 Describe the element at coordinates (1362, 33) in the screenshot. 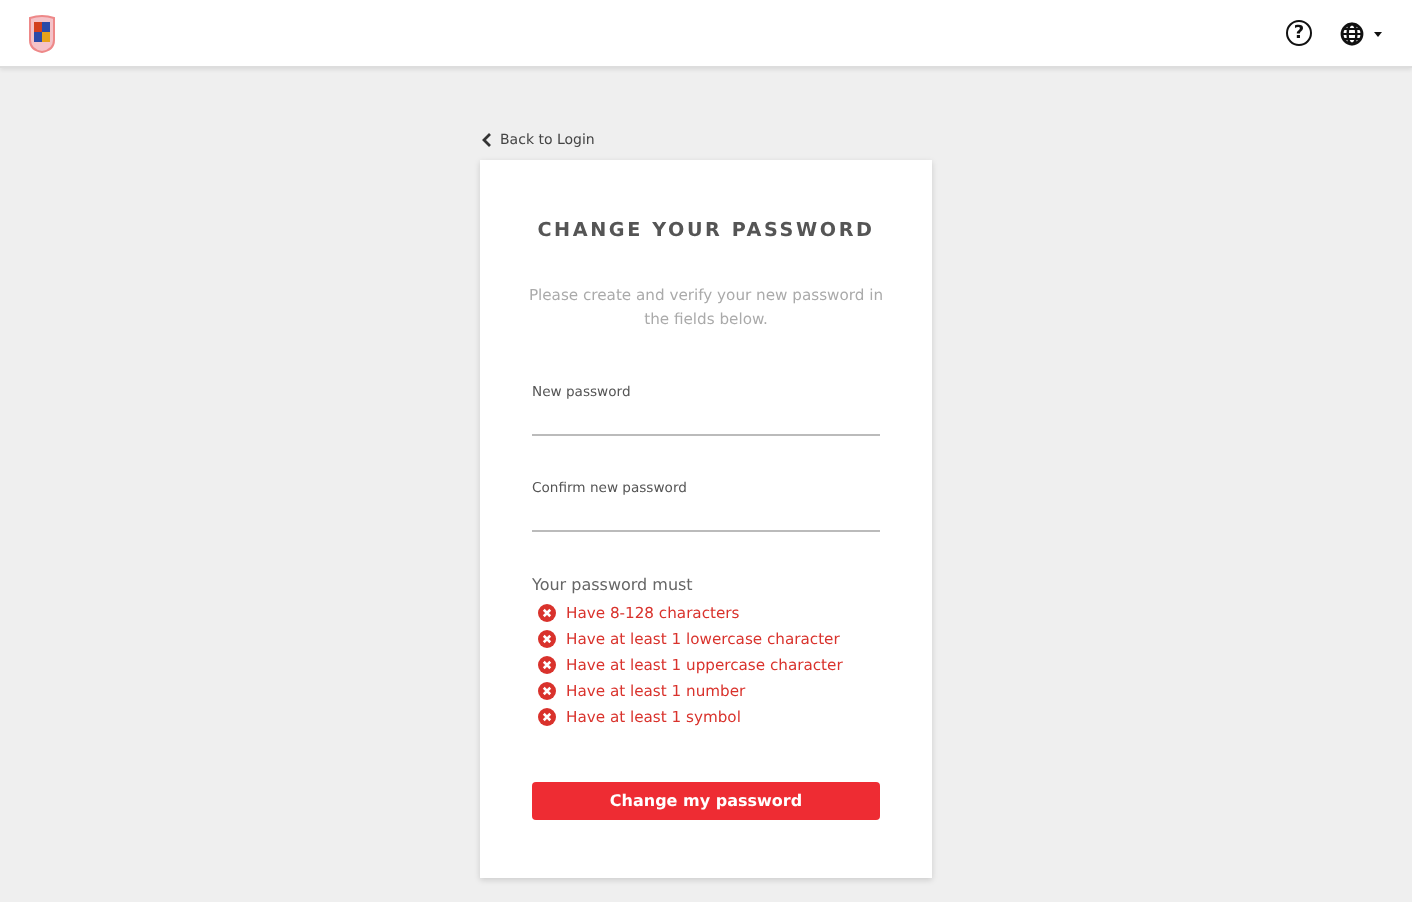

I see `language-button` at that location.